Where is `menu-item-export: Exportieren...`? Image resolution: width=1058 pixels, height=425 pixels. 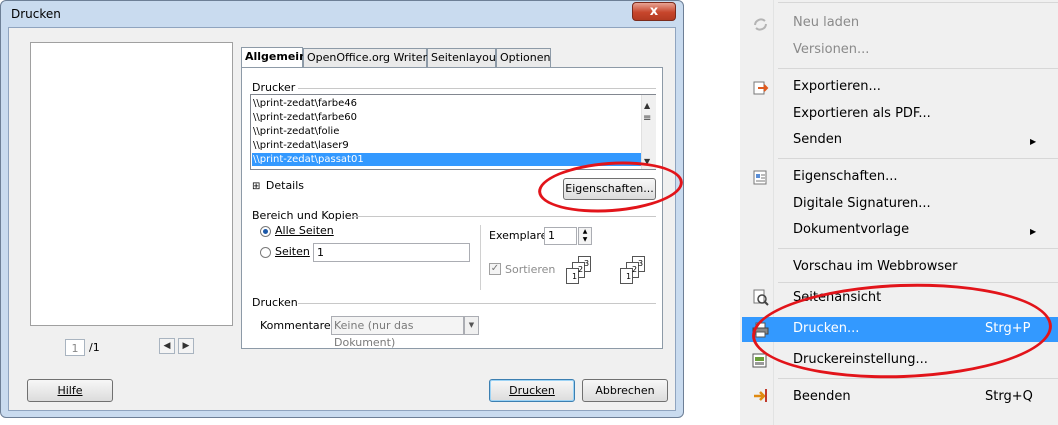 menu-item-export: Exportieren... is located at coordinates (837, 86).